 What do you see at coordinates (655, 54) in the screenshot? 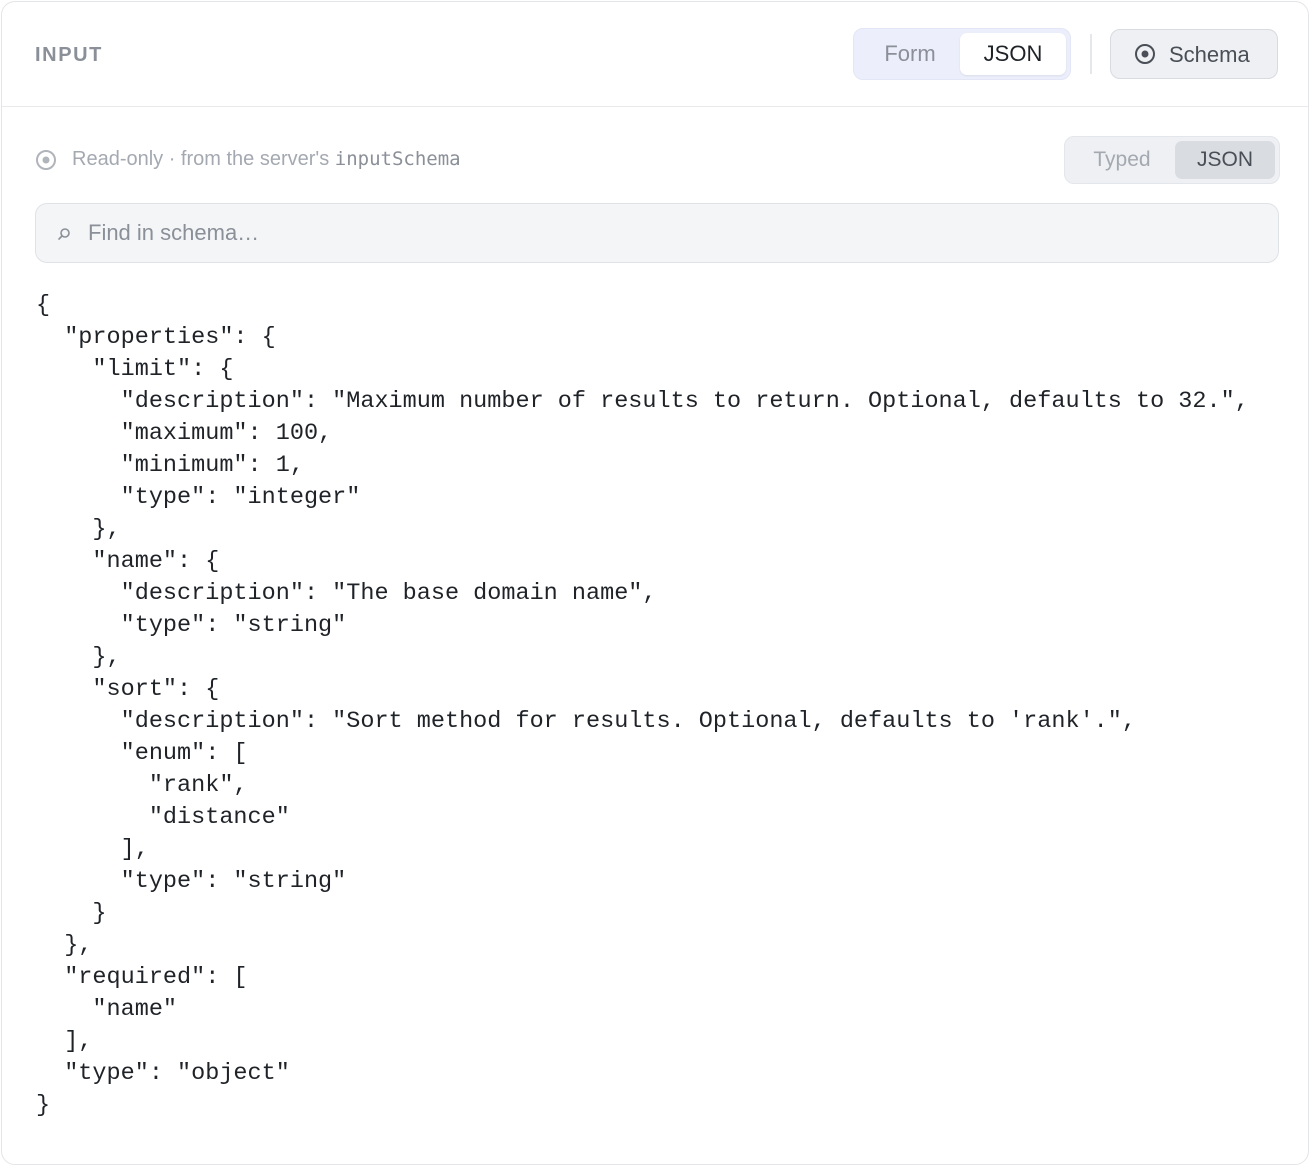
I see `panel-header: INPUT Form JSON Schema` at bounding box center [655, 54].